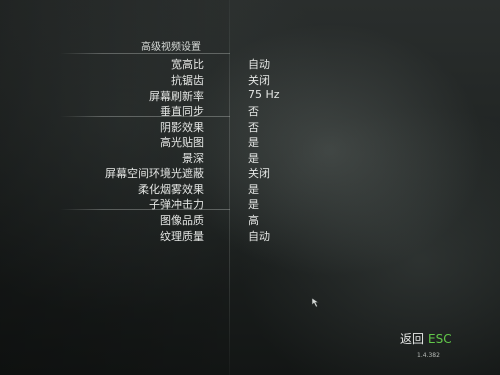 This screenshot has width=500, height=375. What do you see at coordinates (253, 158) in the screenshot?
I see `setting-value-depth-of-field: 是` at bounding box center [253, 158].